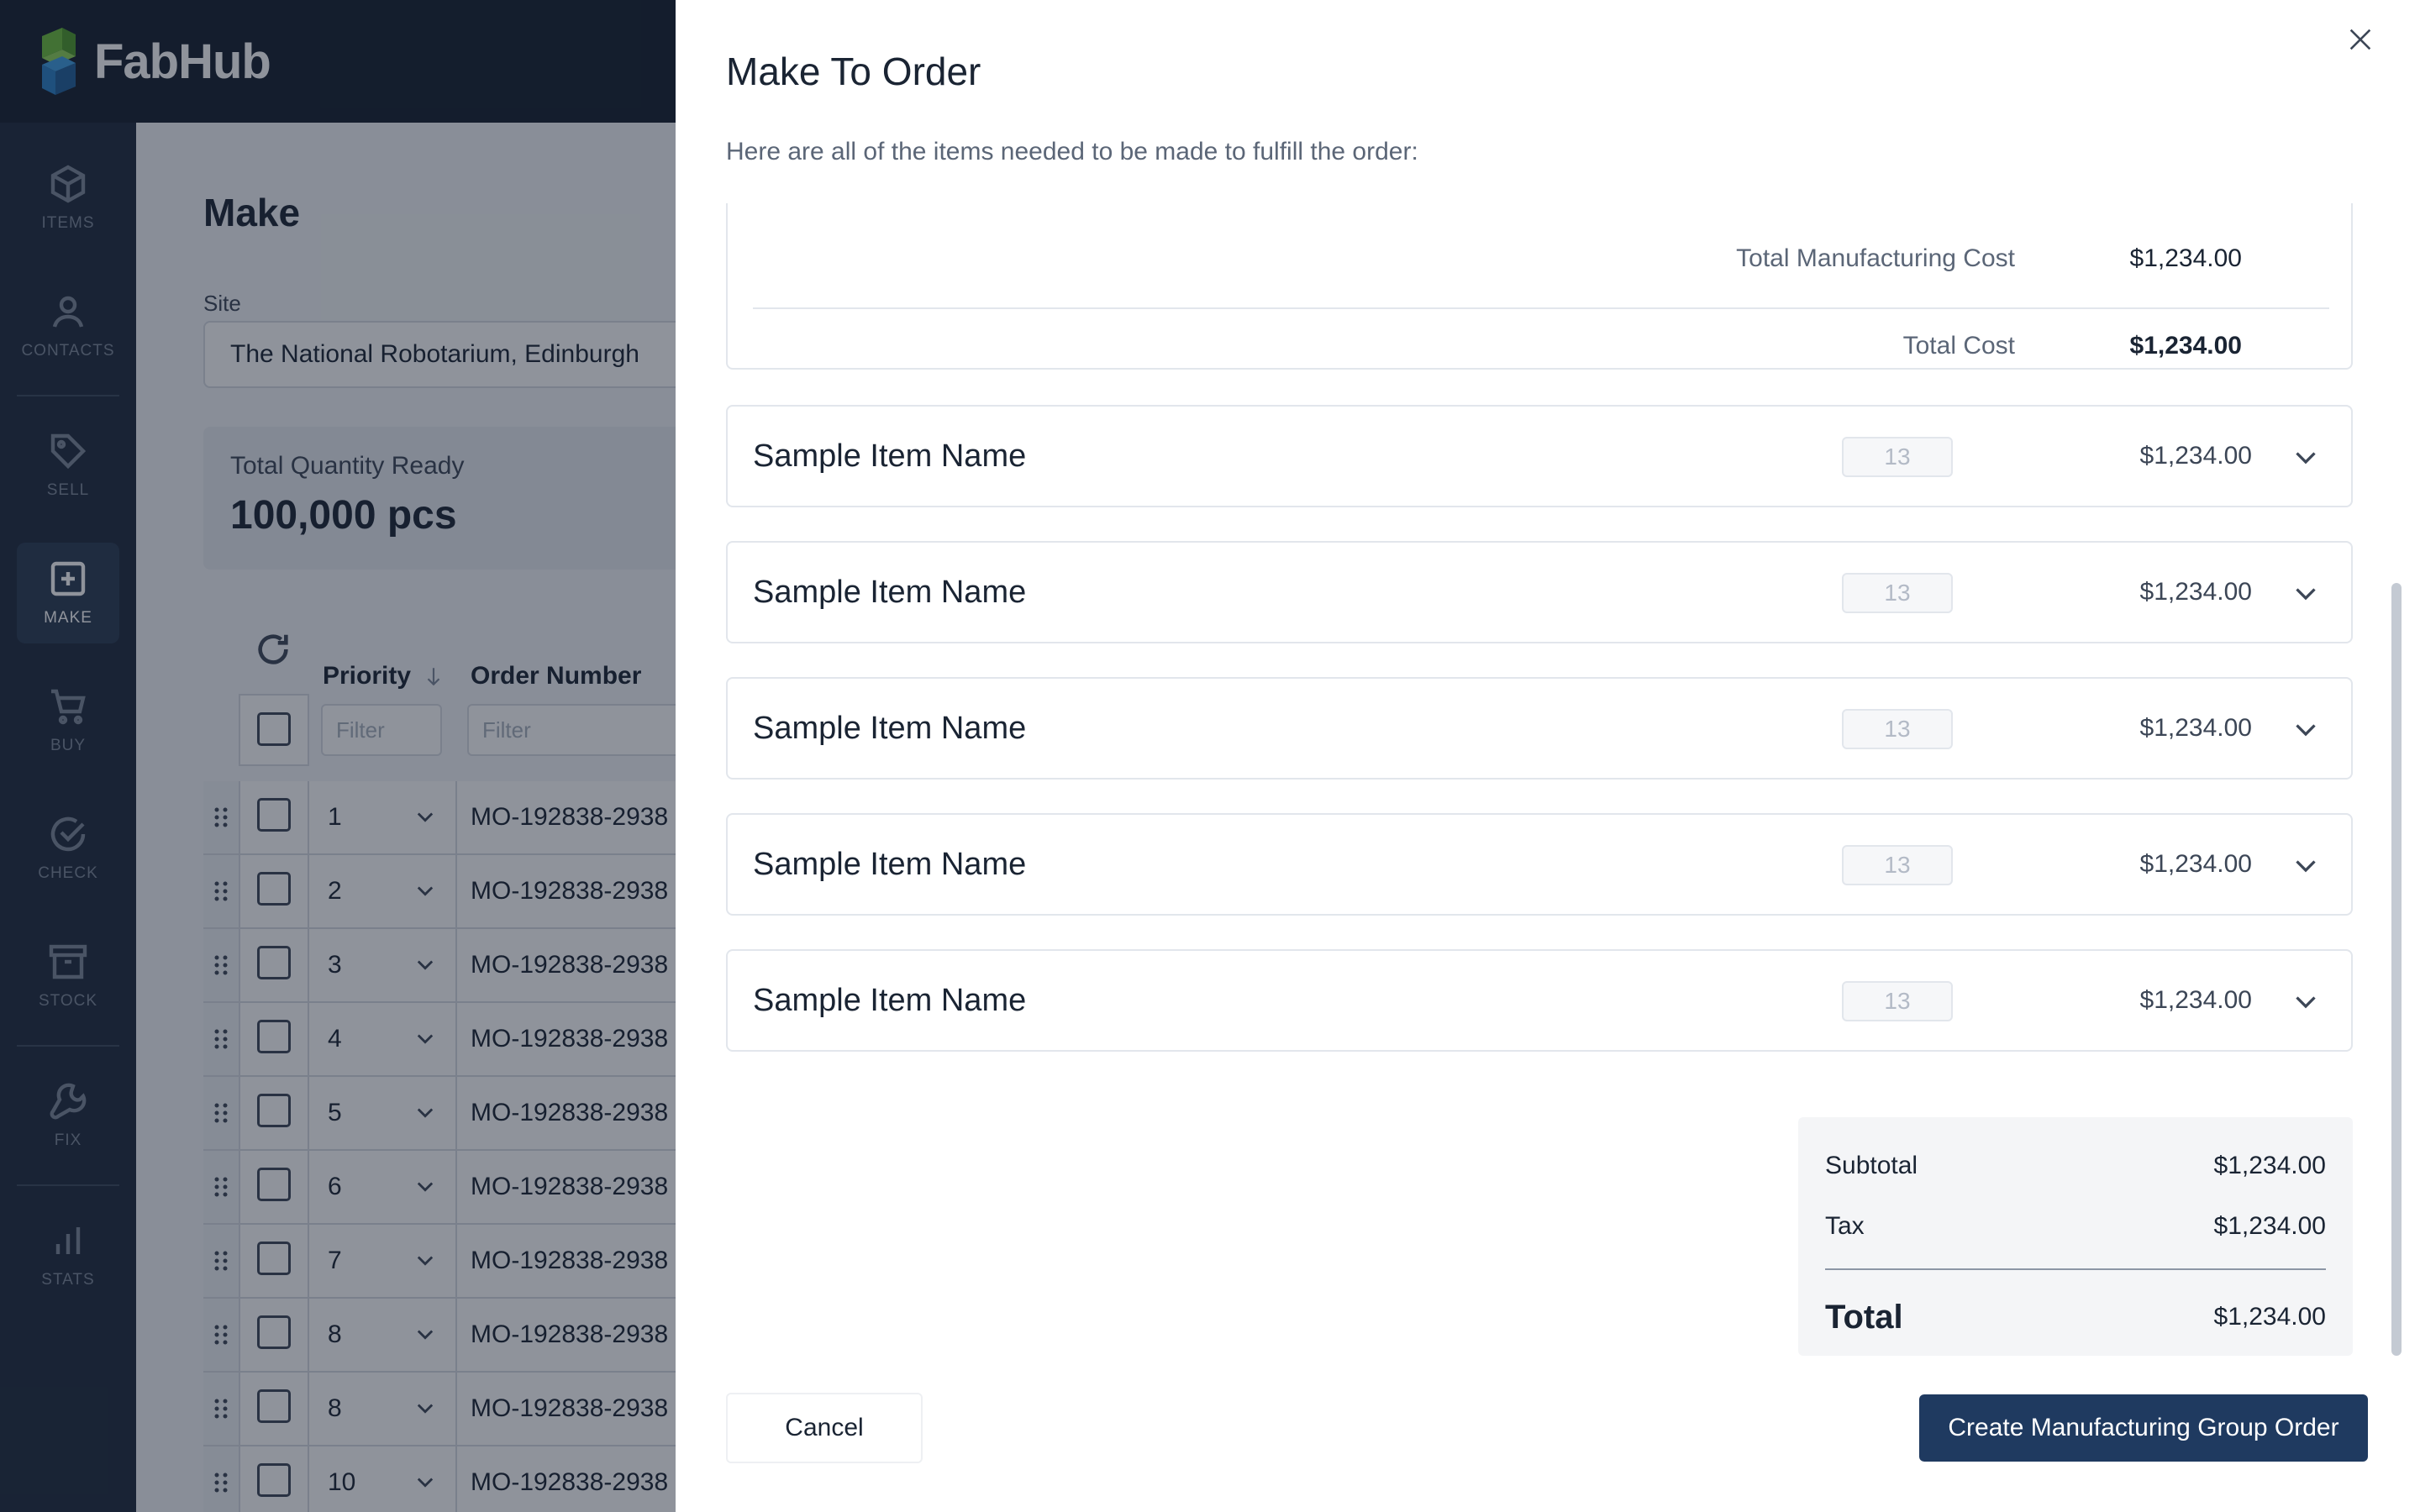 This screenshot has height=1512, width=2420. Describe the element at coordinates (1875, 258) in the screenshot. I see `manufacturing-cost-label: Total Manufacturing Cost` at that location.